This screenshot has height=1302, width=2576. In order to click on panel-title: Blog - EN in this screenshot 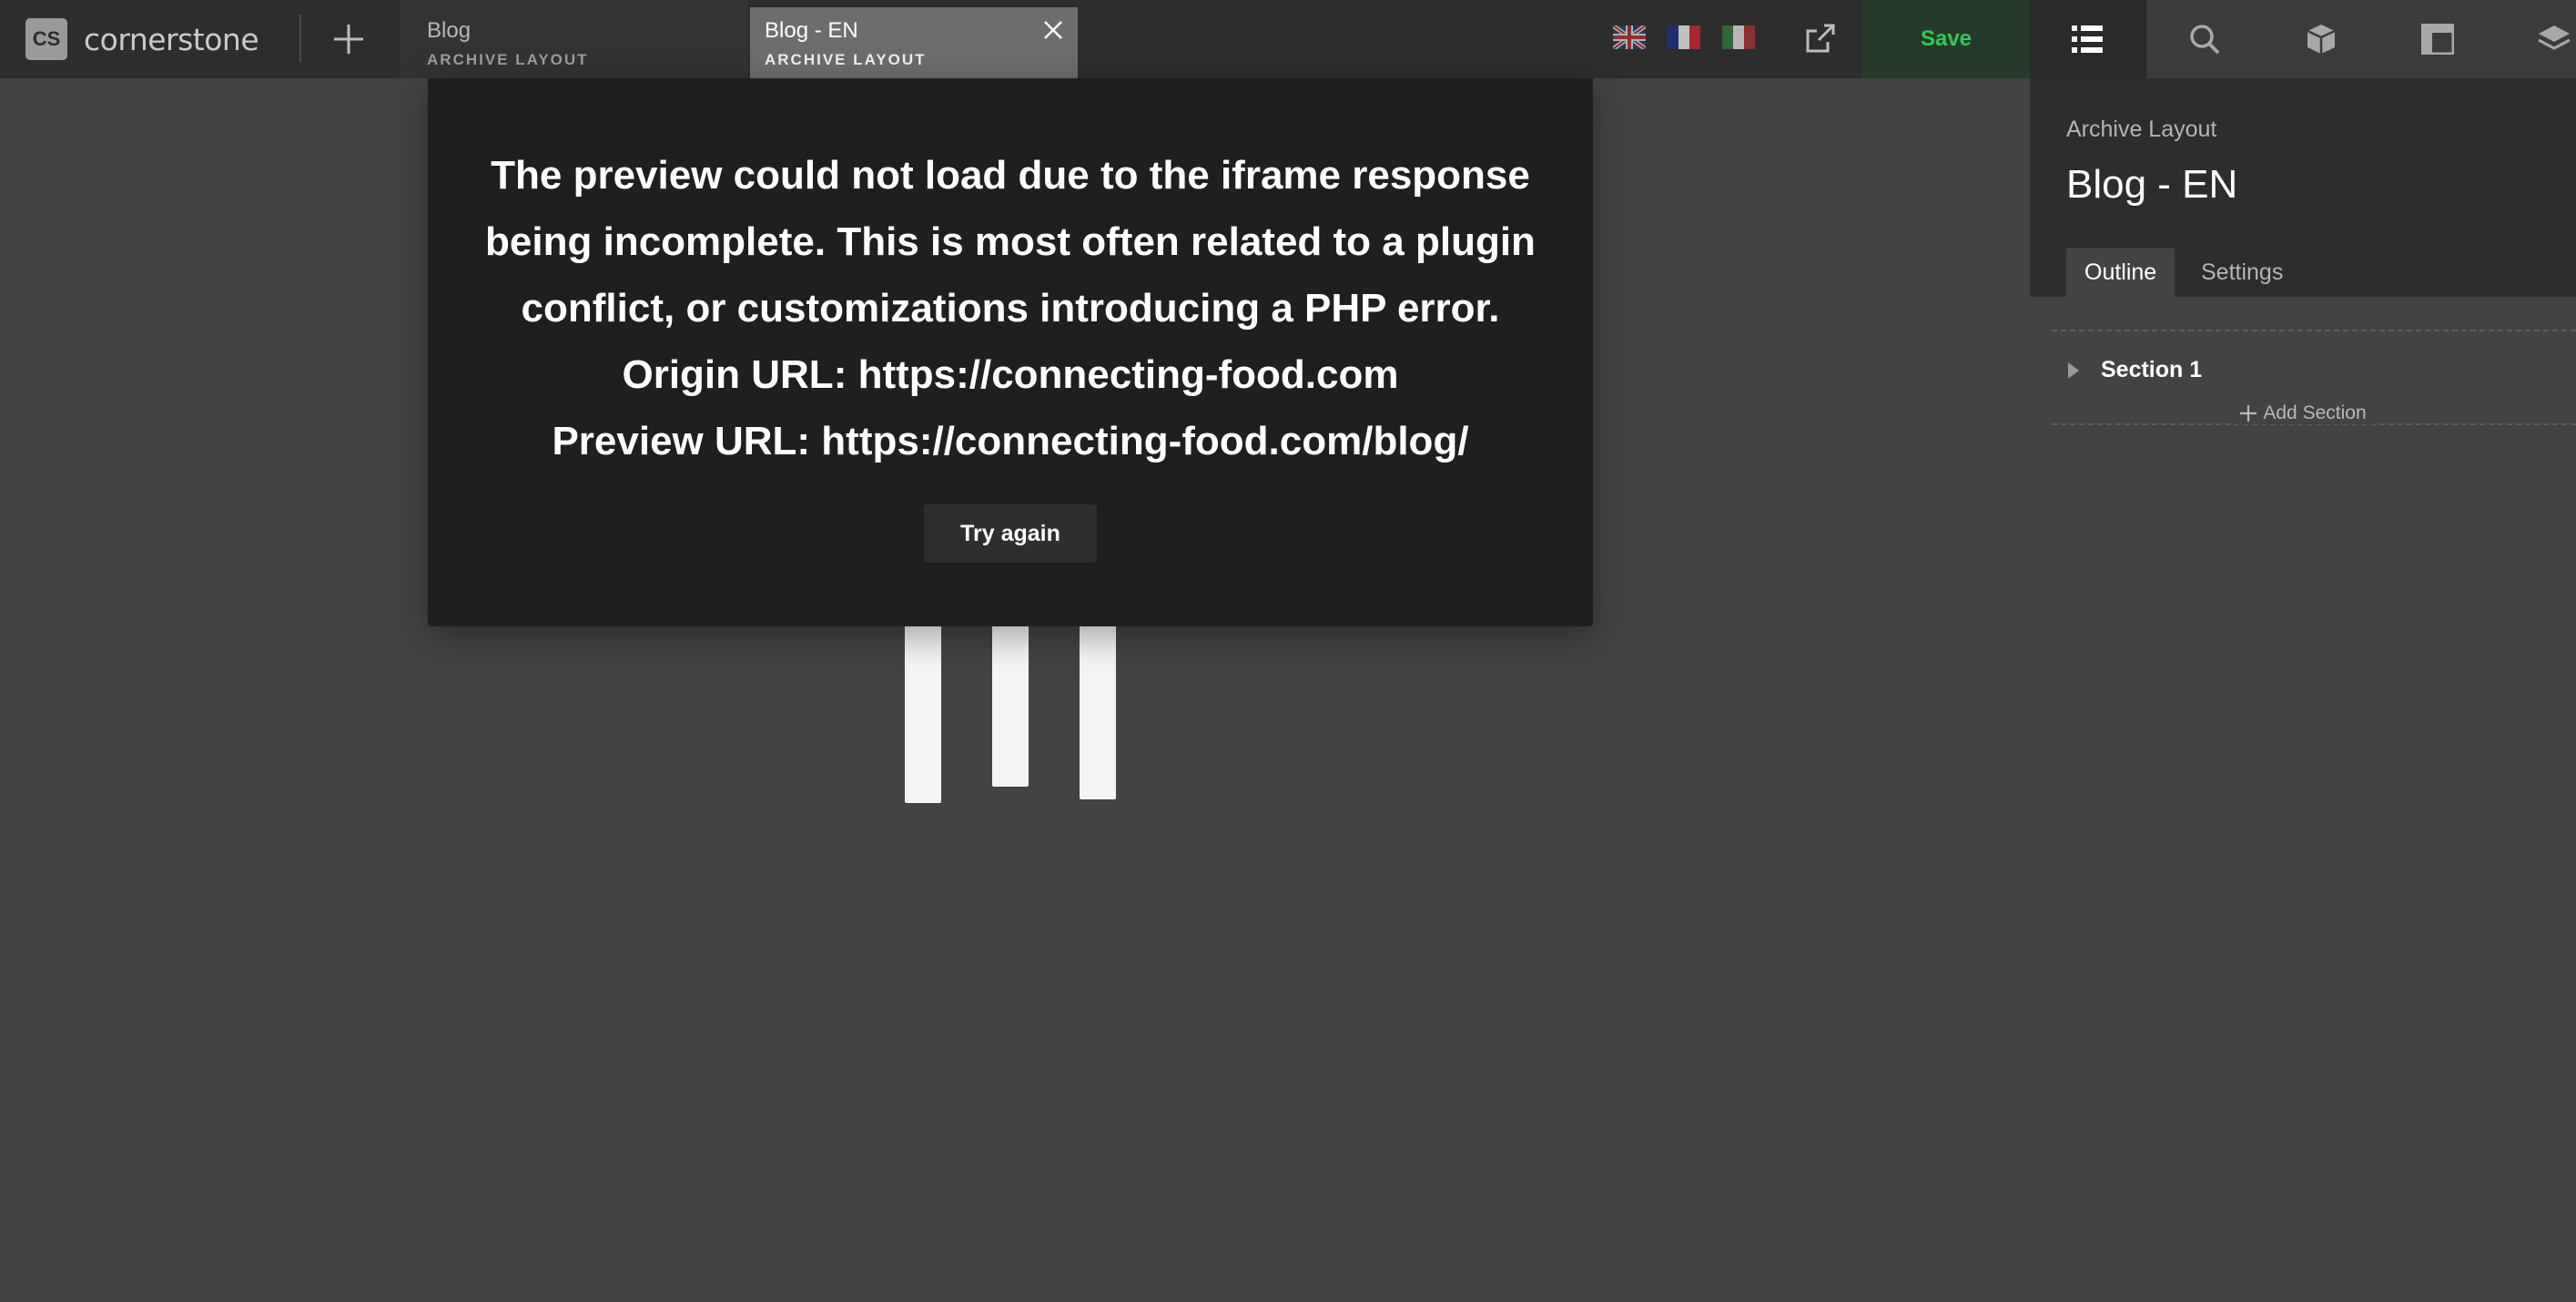, I will do `click(2152, 184)`.